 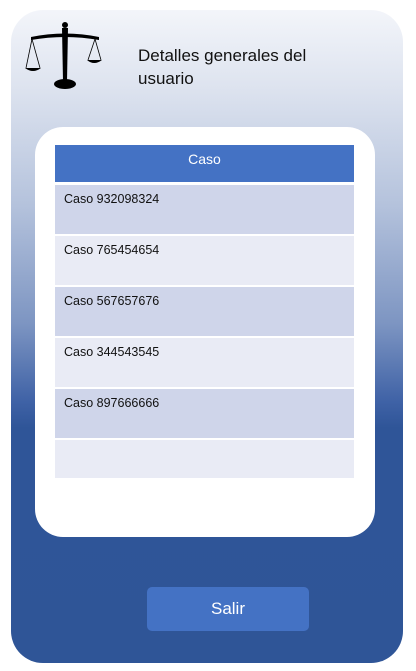 I want to click on exit-button: Salir, so click(x=228, y=609).